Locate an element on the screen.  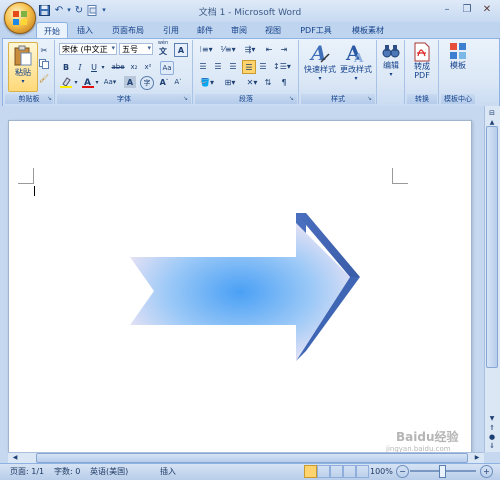
strikethrough-icon: abe is located at coordinates (117, 67).